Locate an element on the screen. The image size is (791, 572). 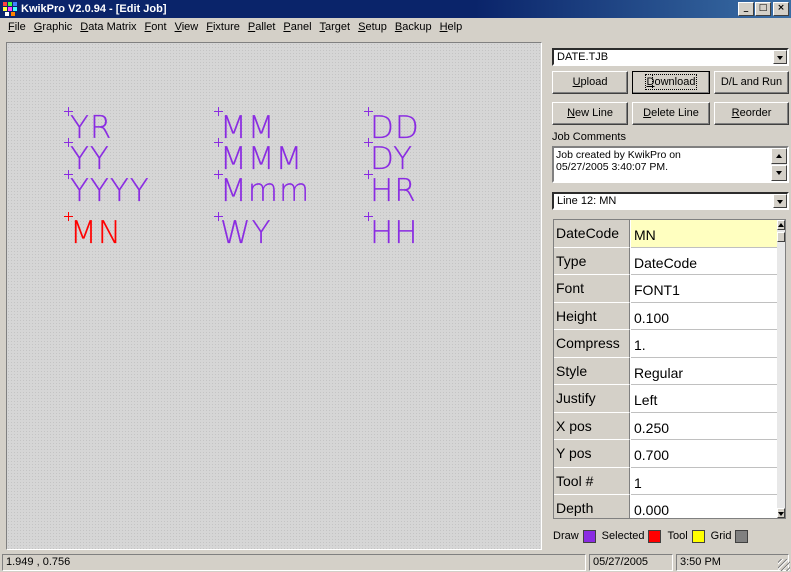
panel-splitter is located at coordinates (545, 296).